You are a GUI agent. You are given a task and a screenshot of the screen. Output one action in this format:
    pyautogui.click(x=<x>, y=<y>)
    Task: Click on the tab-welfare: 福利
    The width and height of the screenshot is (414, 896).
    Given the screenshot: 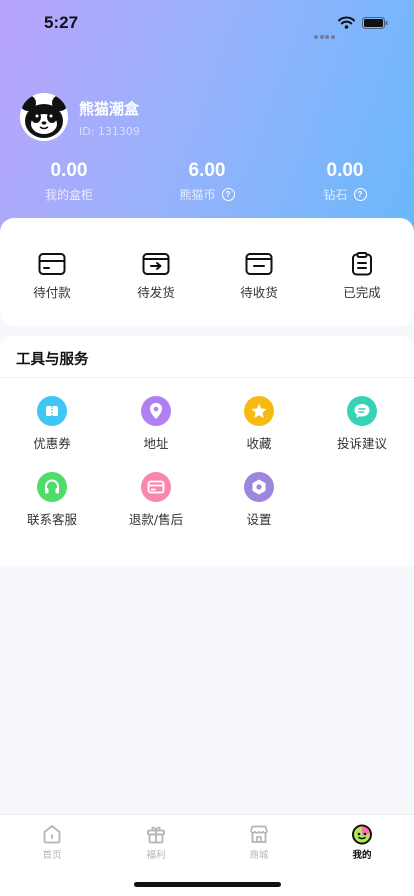 What is the action you would take?
    pyautogui.click(x=156, y=842)
    